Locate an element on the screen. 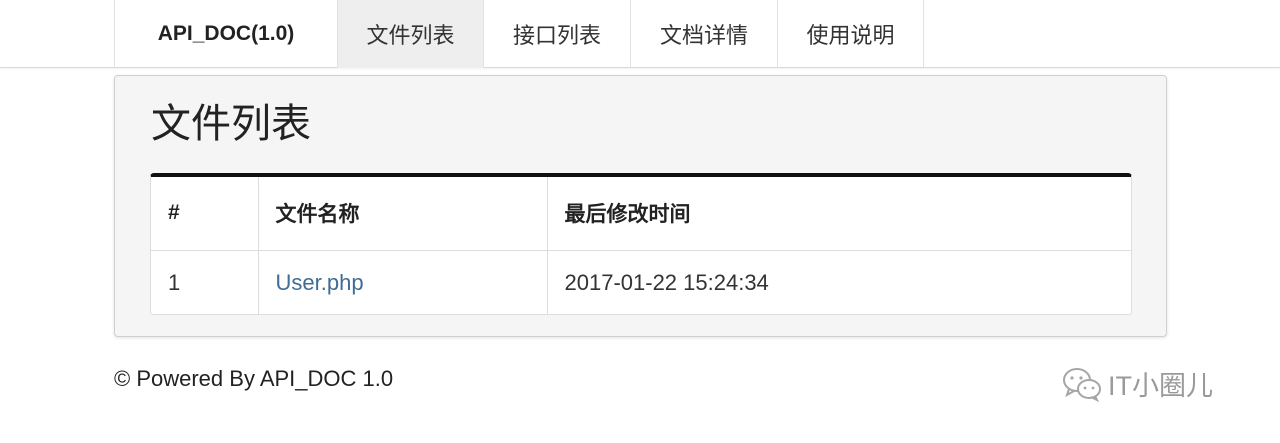 This screenshot has width=1280, height=443. nav-item-api-list: 接口列表 is located at coordinates (557, 34).